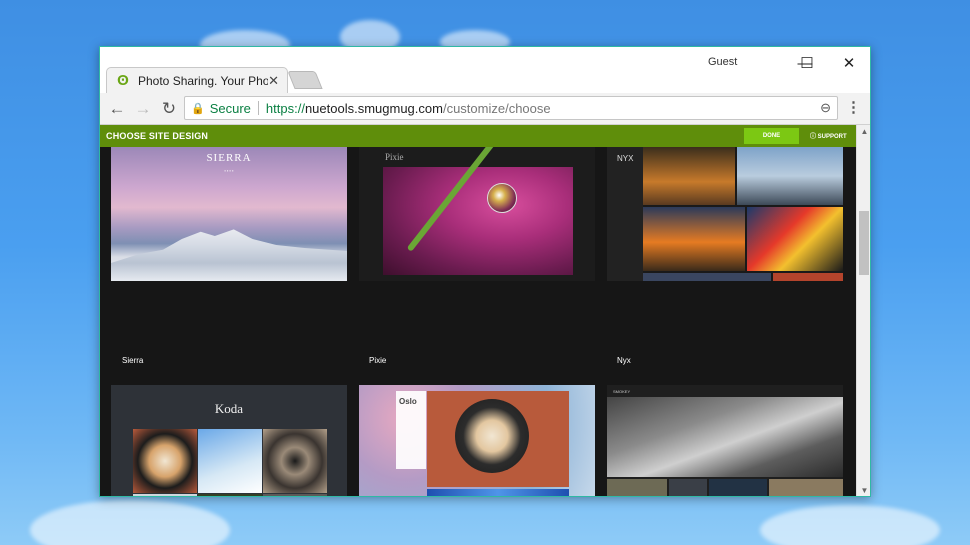 This screenshot has width=970, height=545. What do you see at coordinates (123, 80) in the screenshot?
I see `smugmug-favicon-icon: ʘ` at bounding box center [123, 80].